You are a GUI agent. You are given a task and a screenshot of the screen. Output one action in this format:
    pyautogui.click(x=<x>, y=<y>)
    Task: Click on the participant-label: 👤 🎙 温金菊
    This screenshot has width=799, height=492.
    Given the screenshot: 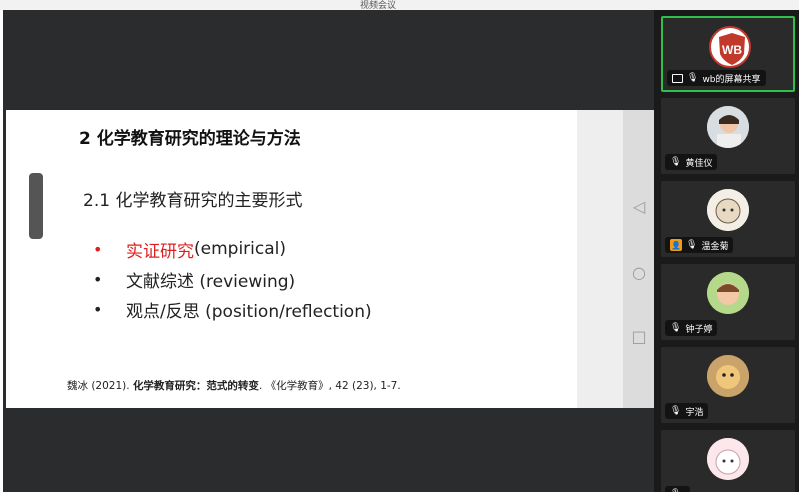 What is the action you would take?
    pyautogui.click(x=699, y=245)
    